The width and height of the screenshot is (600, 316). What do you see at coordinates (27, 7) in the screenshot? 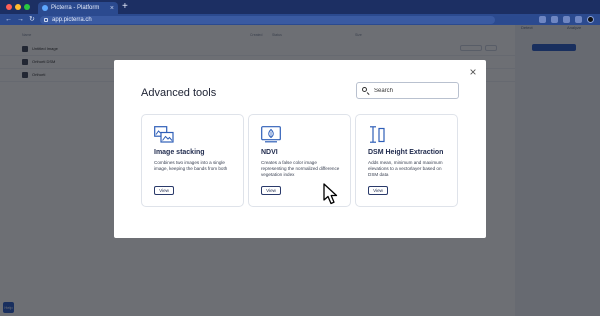
I see `maximize-window-button` at bounding box center [27, 7].